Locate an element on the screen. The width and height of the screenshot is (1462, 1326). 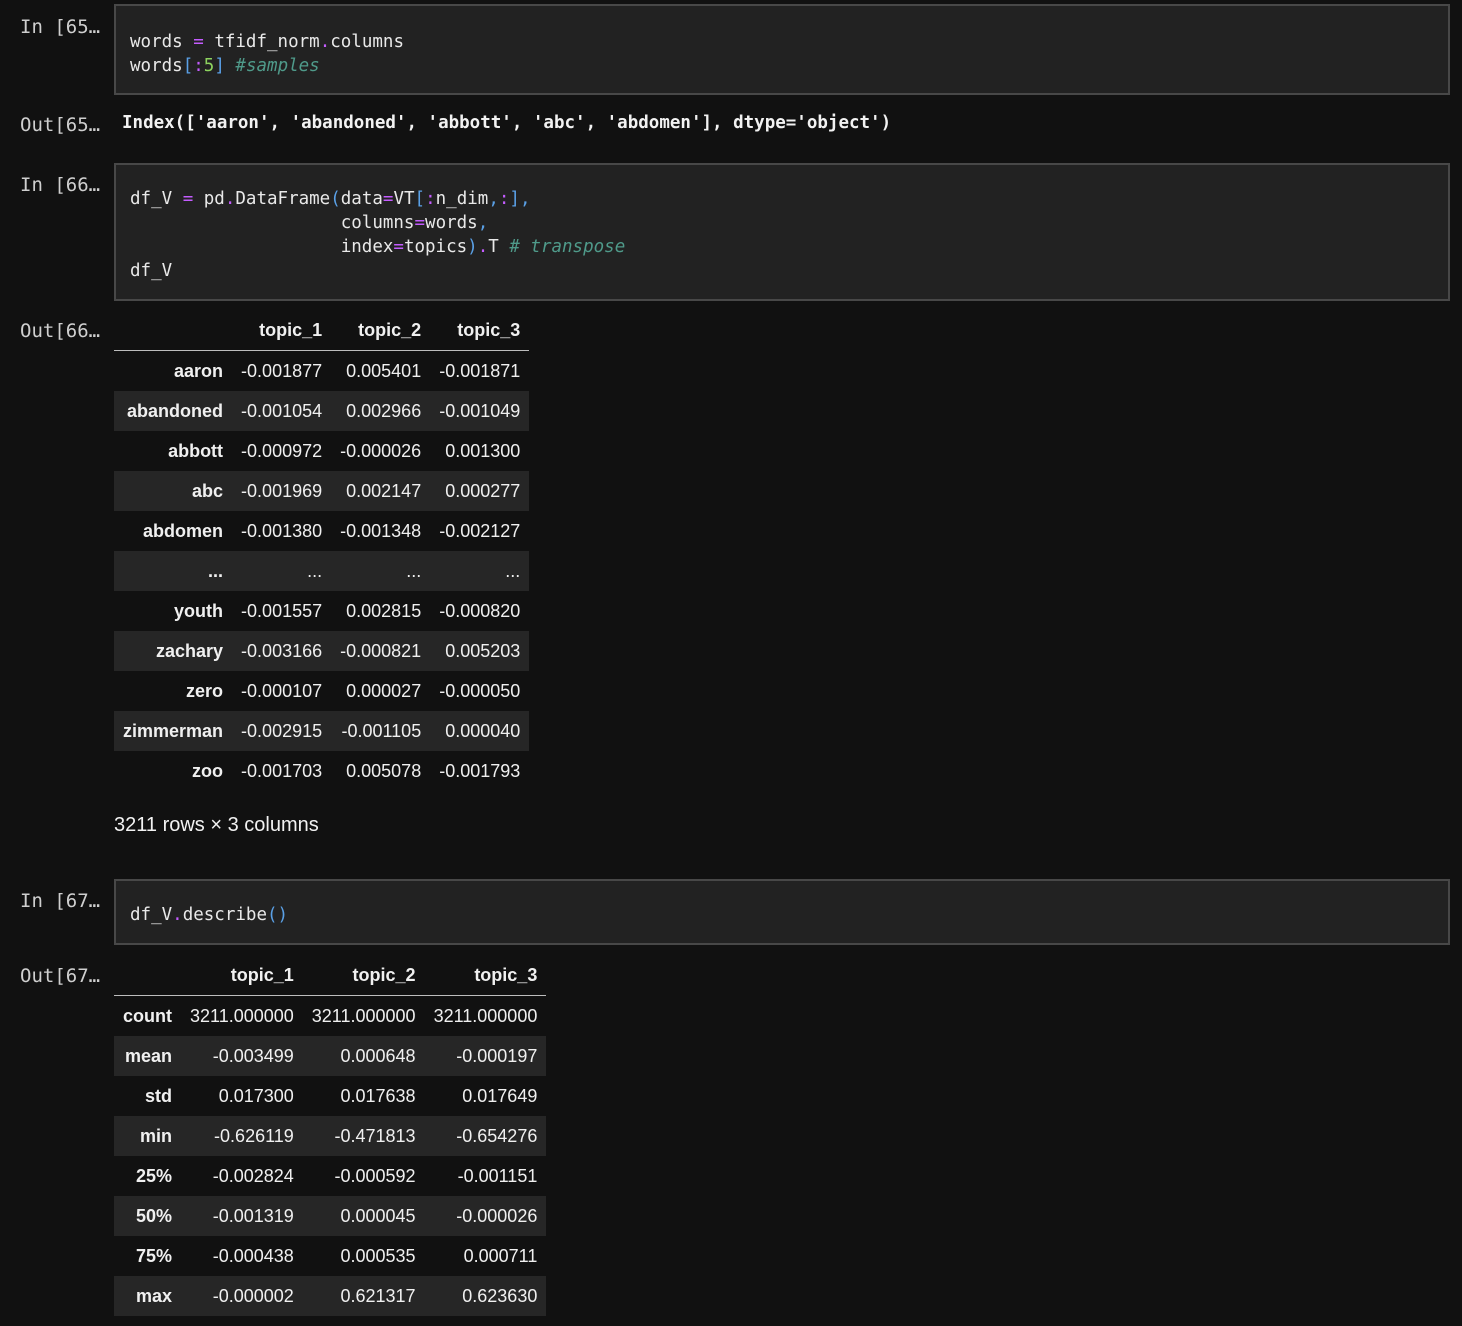
table-cell: -0.000820 is located at coordinates (480, 610).